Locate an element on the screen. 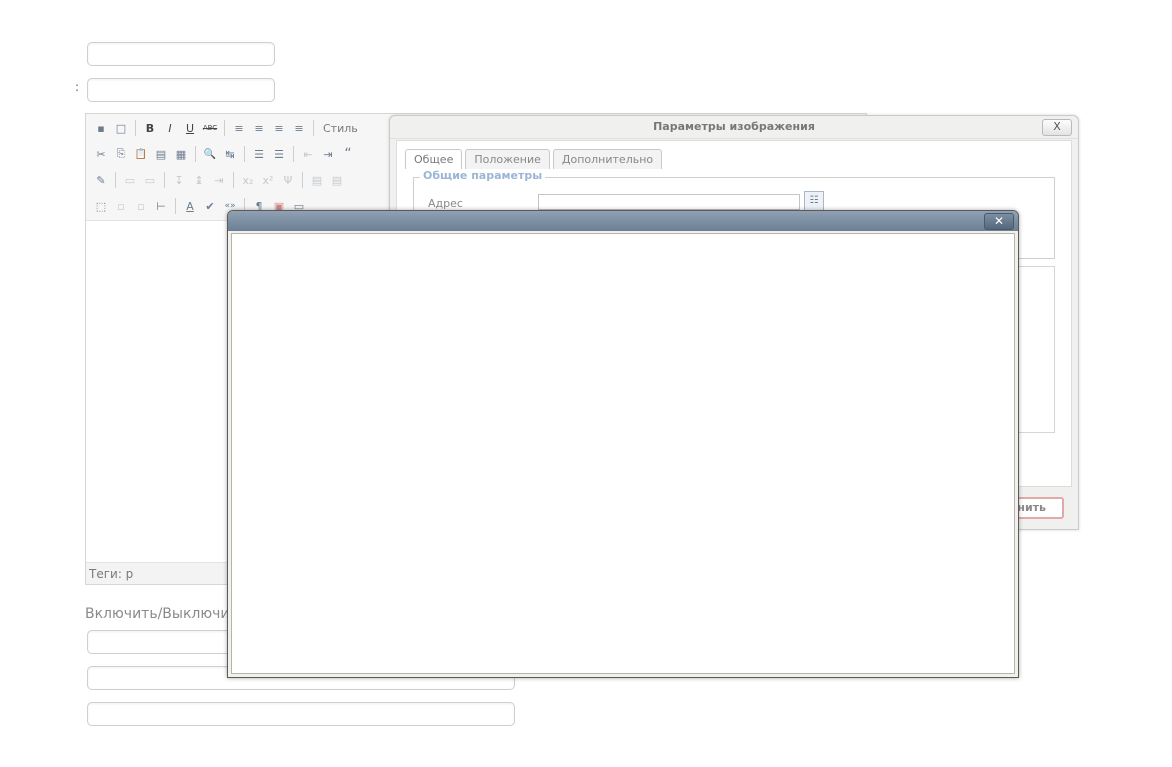  dialog-tabs: Общее Положение Дополнительно is located at coordinates (534, 159).